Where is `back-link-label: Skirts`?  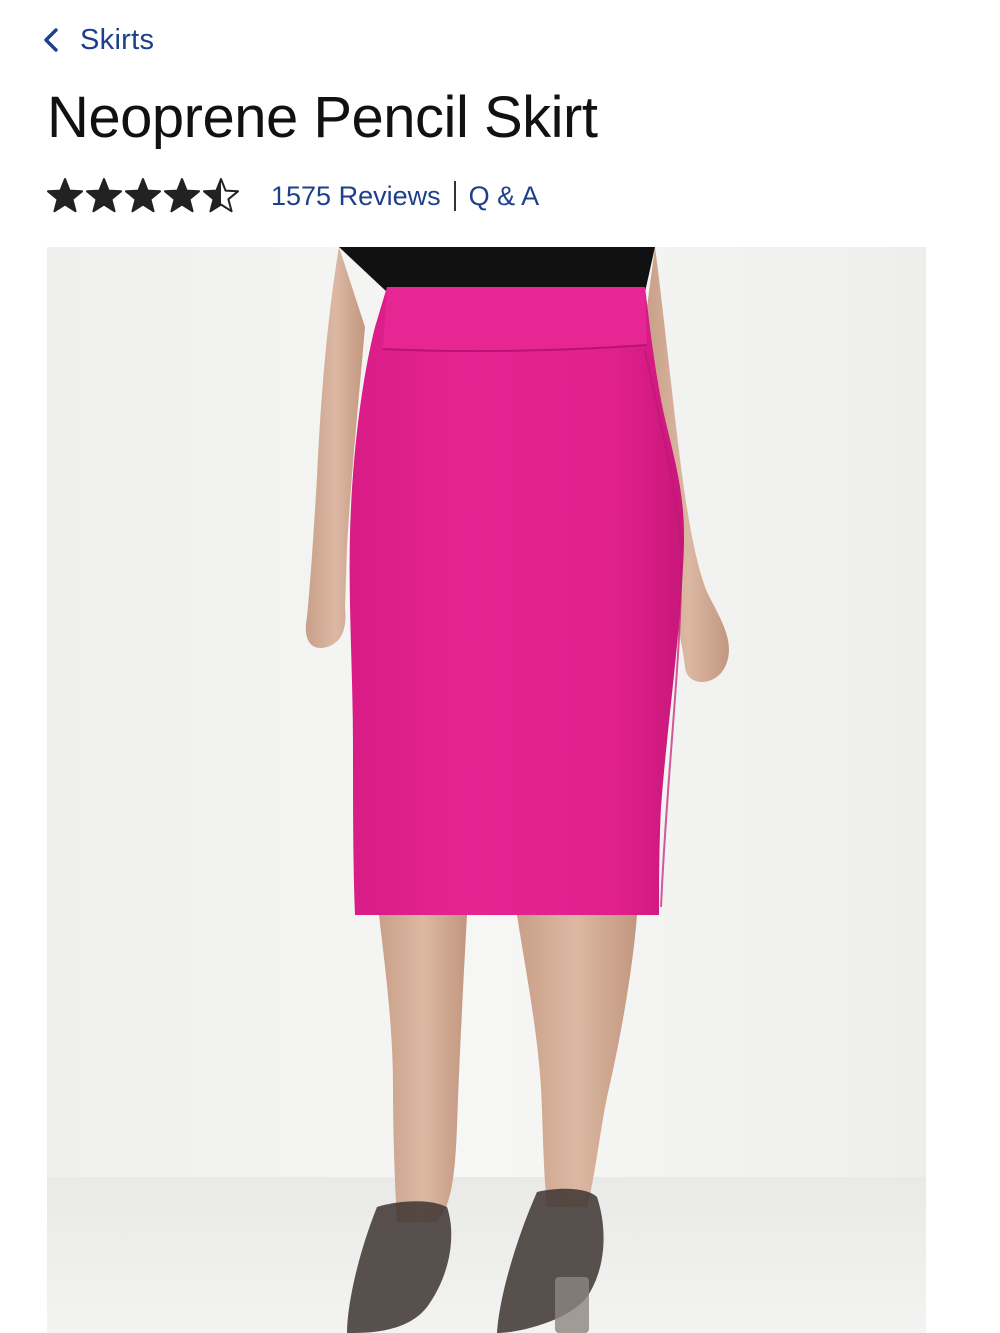 back-link-label: Skirts is located at coordinates (117, 39).